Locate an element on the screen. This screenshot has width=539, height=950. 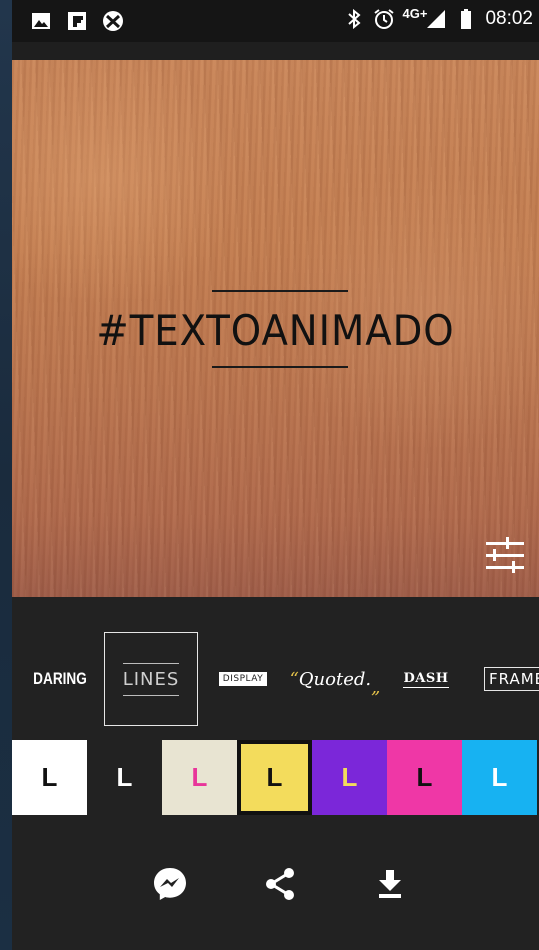
clock: 08:02 is located at coordinates (509, 18).